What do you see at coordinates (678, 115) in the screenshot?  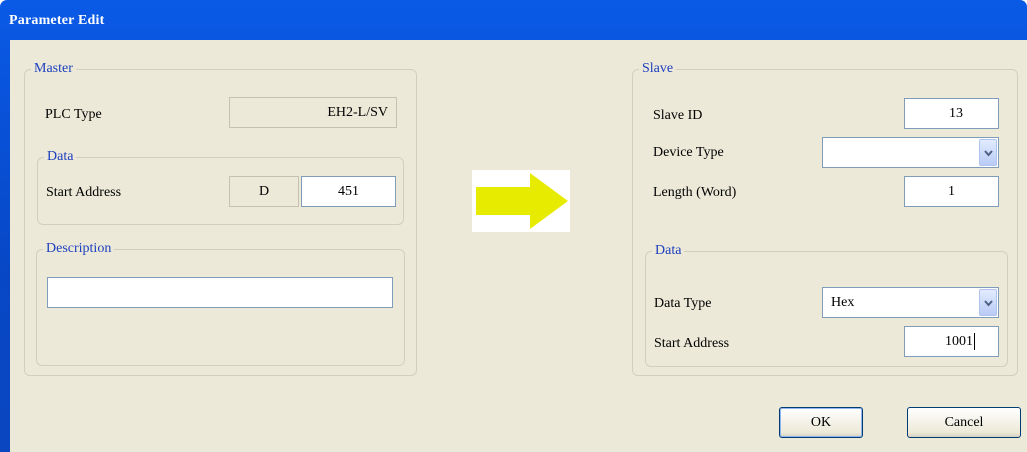 I see `slave-id-label: Slave ID` at bounding box center [678, 115].